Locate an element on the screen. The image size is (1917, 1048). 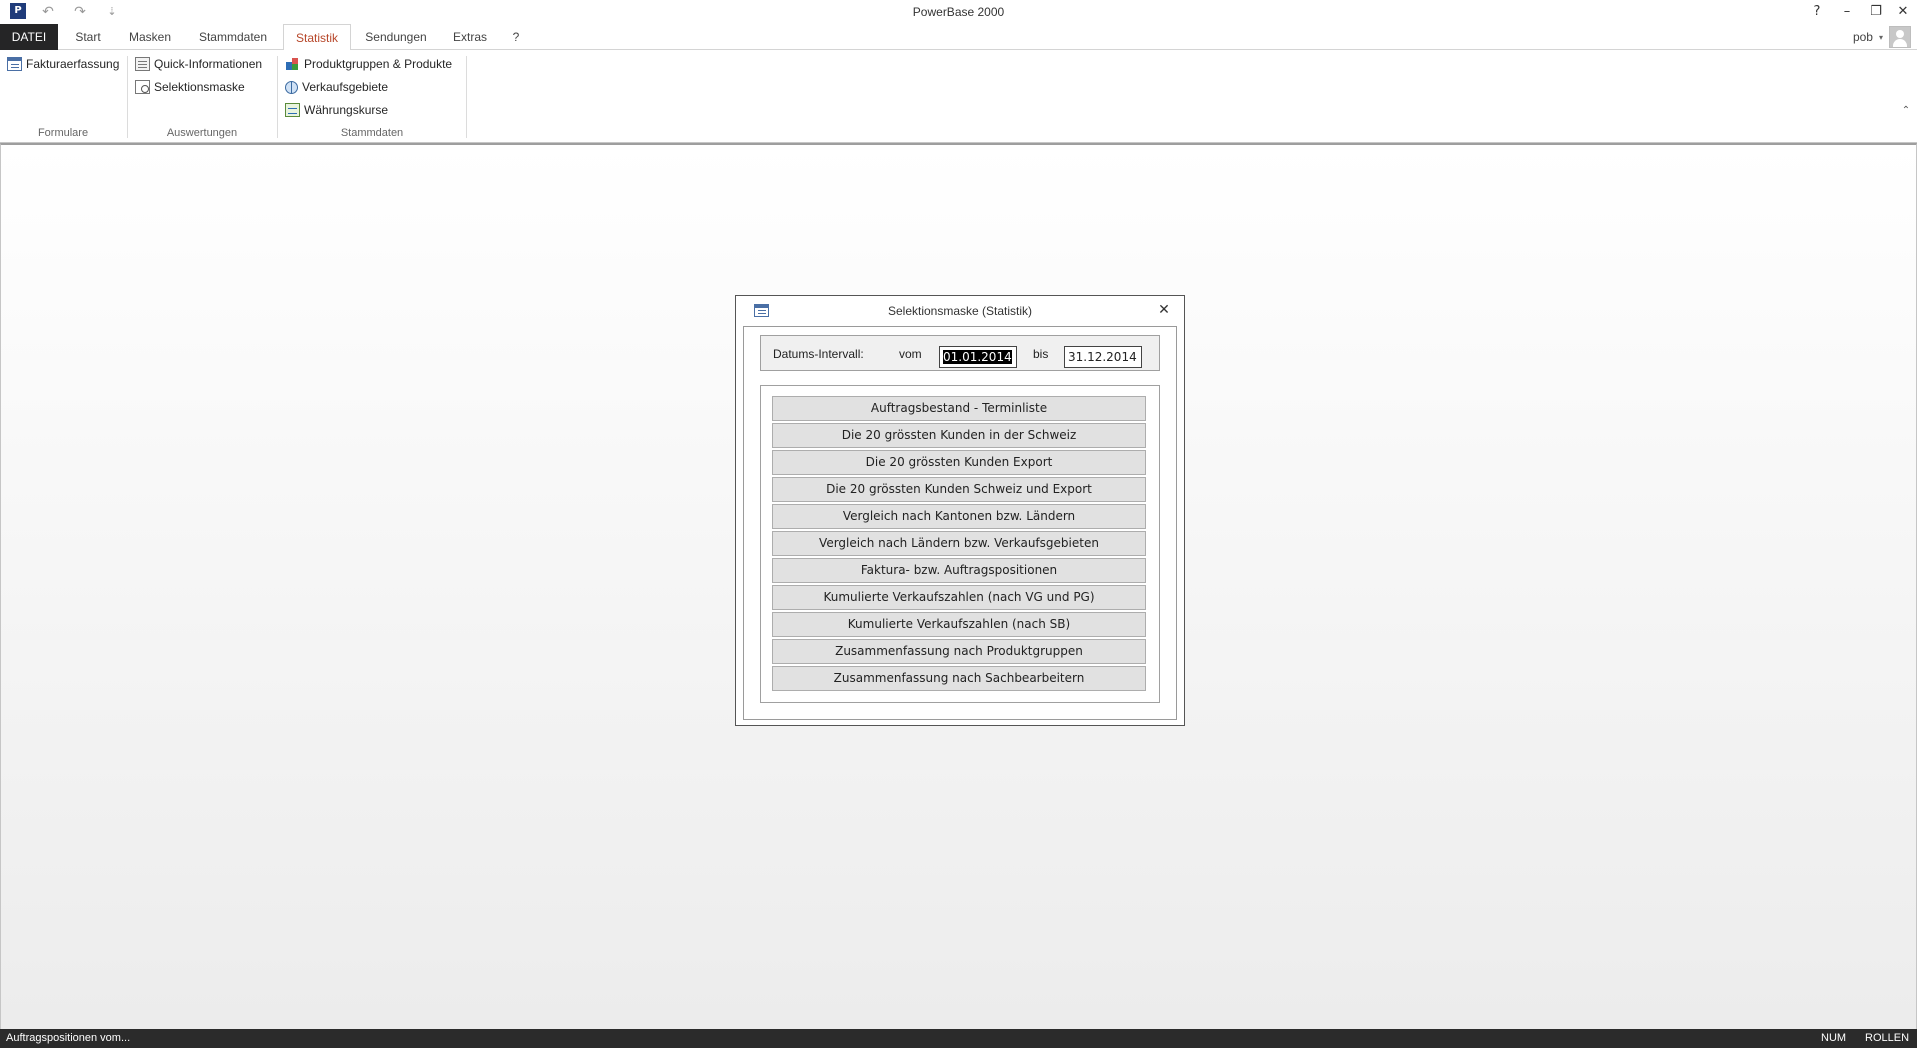
report-button-kumuliert-sb: Kumulierte Verkaufszahlen (nach SB) is located at coordinates (959, 624).